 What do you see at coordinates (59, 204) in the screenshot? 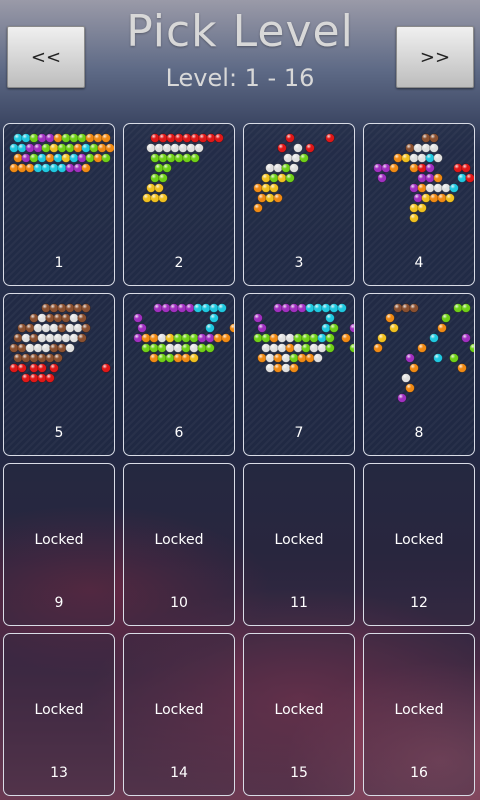
I see `level-tile-1: 1` at bounding box center [59, 204].